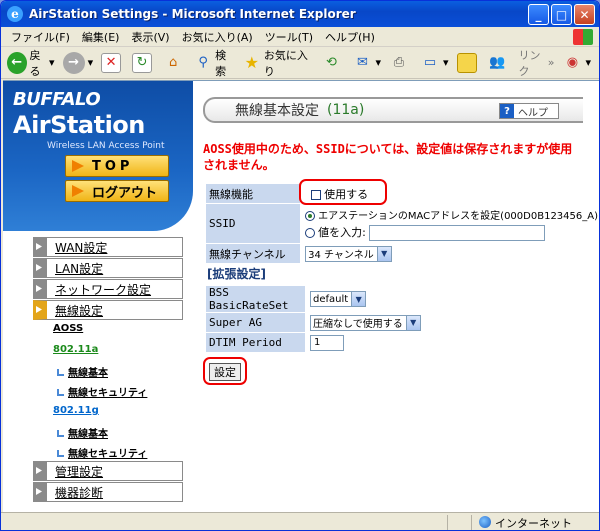 Image resolution: width=600 pixels, height=531 pixels. I want to click on security-zone: インターネット, so click(533, 523).